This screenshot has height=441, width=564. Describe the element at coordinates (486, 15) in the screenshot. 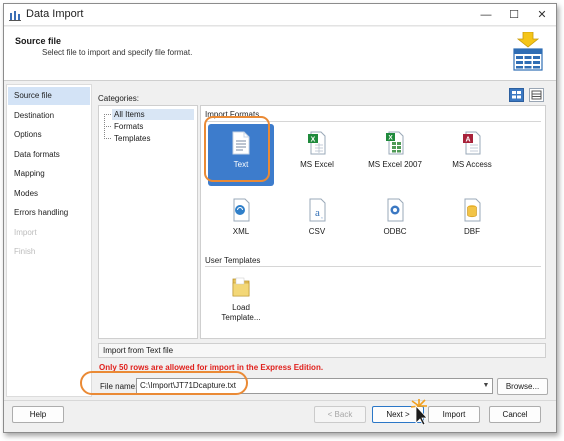

I see `minimize-button: —` at that location.